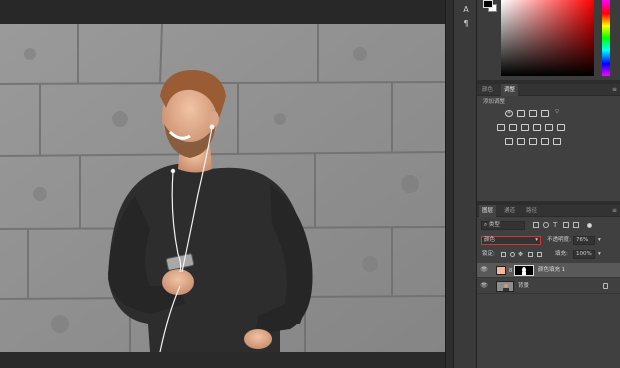 The width and height of the screenshot is (620, 368). Describe the element at coordinates (488, 211) in the screenshot. I see `tab-layers: 图层` at that location.